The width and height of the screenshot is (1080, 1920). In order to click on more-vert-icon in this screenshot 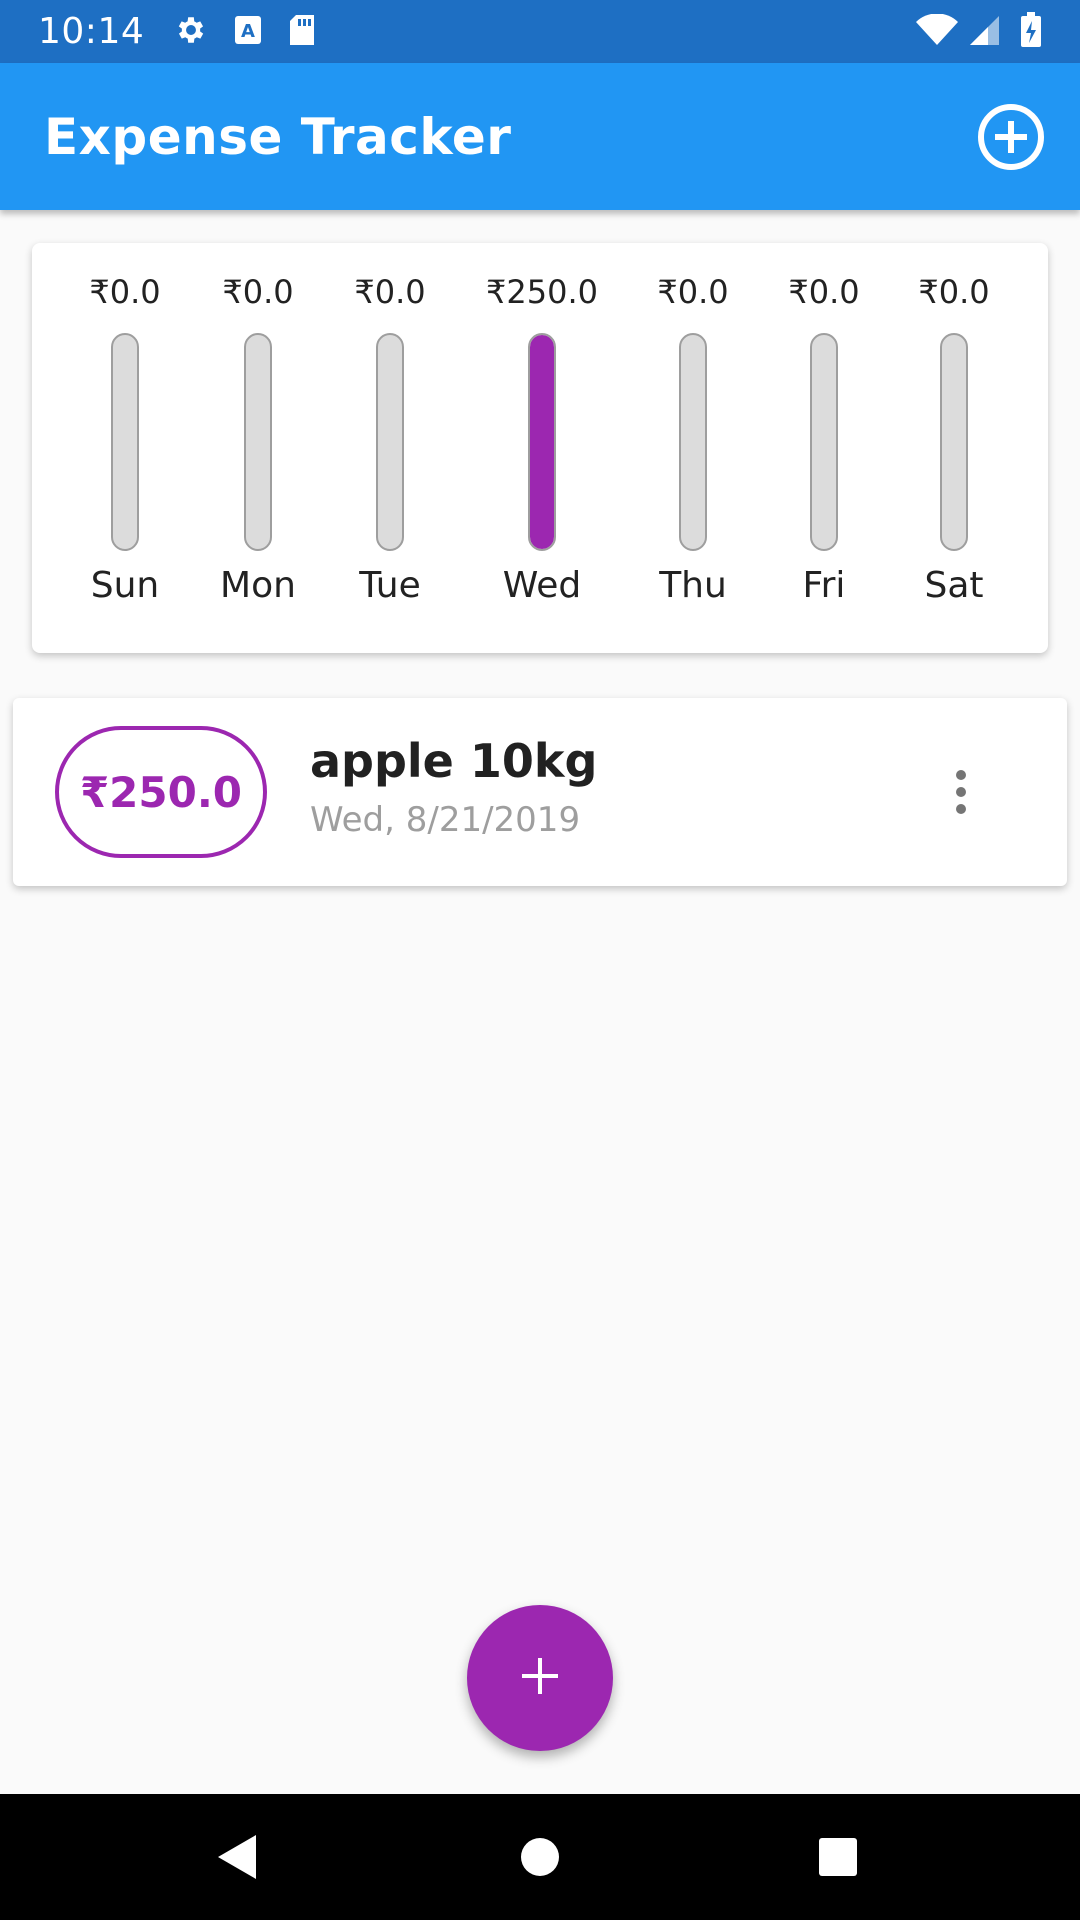, I will do `click(961, 792)`.